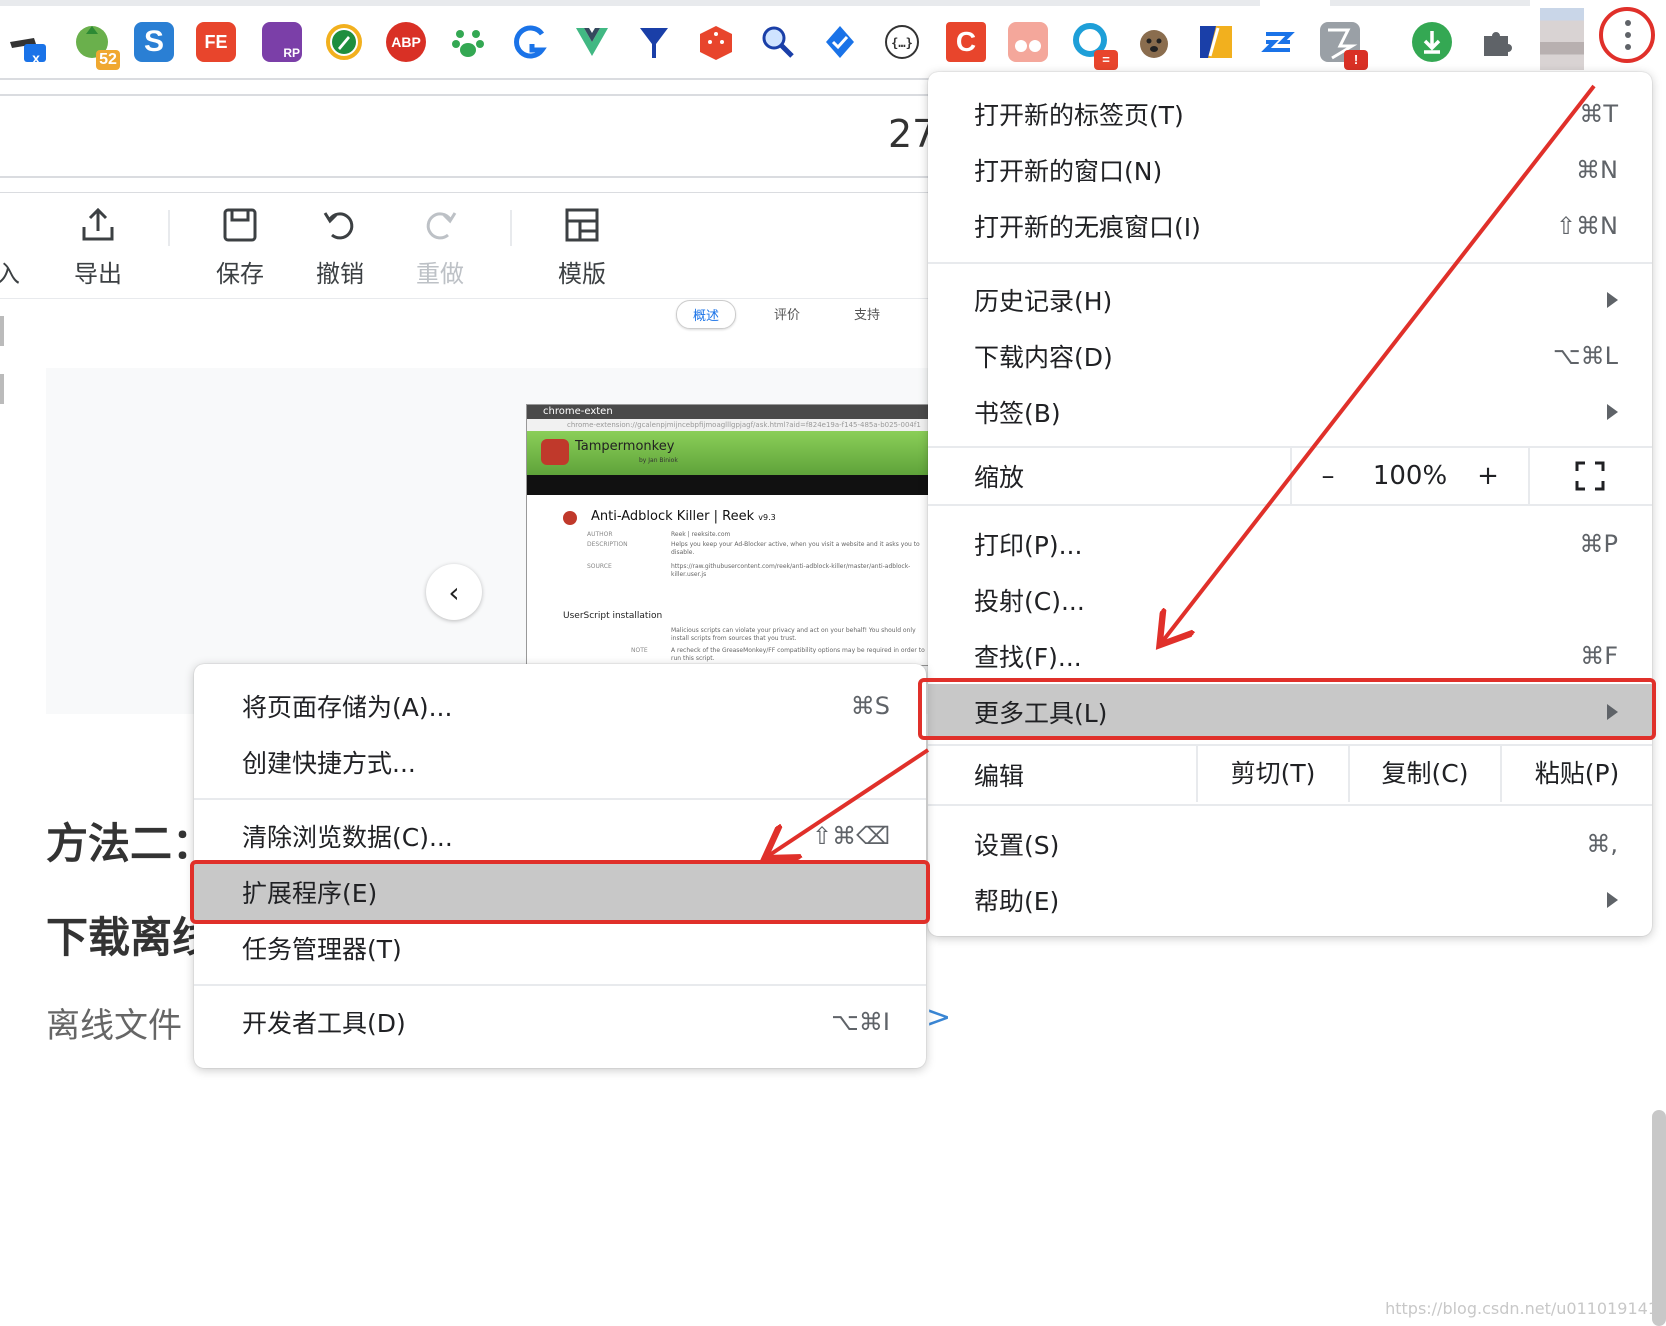 Image resolution: width=1666 pixels, height=1326 pixels. Describe the element at coordinates (10, 247) in the screenshot. I see `import-button: 入` at that location.